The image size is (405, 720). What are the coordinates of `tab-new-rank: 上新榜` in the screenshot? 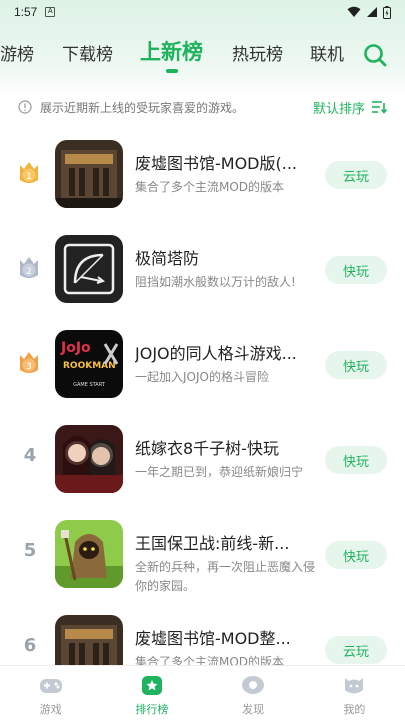 It's located at (171, 51).